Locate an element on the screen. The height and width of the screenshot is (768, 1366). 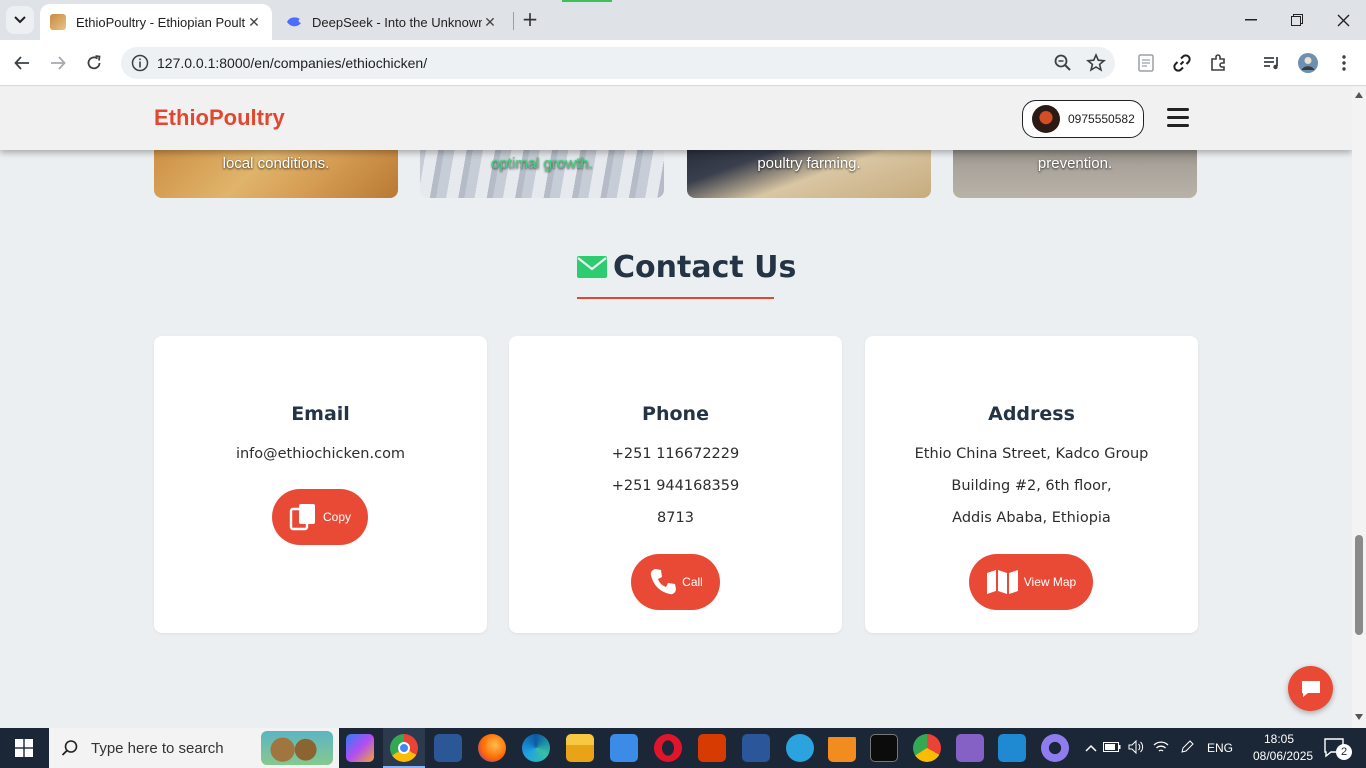
powershell-icon is located at coordinates (448, 748).